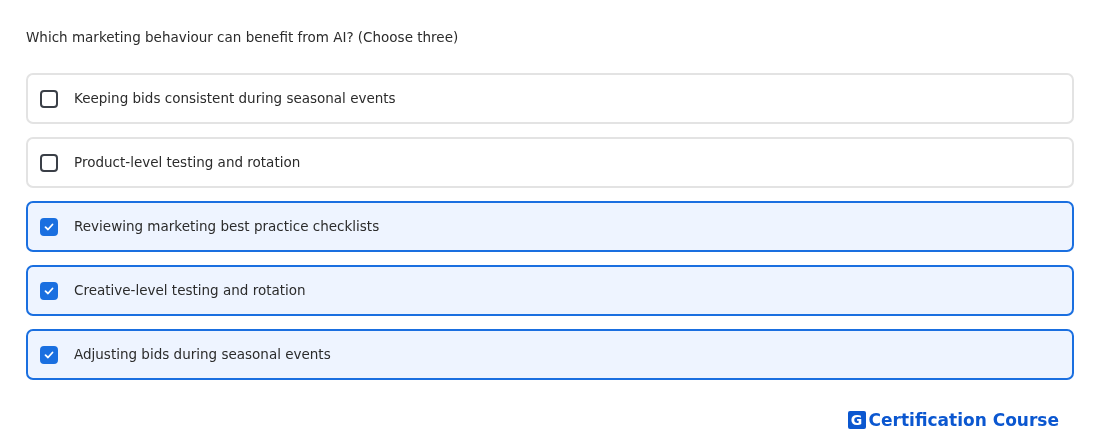  I want to click on brand-name: Certification Course, so click(963, 420).